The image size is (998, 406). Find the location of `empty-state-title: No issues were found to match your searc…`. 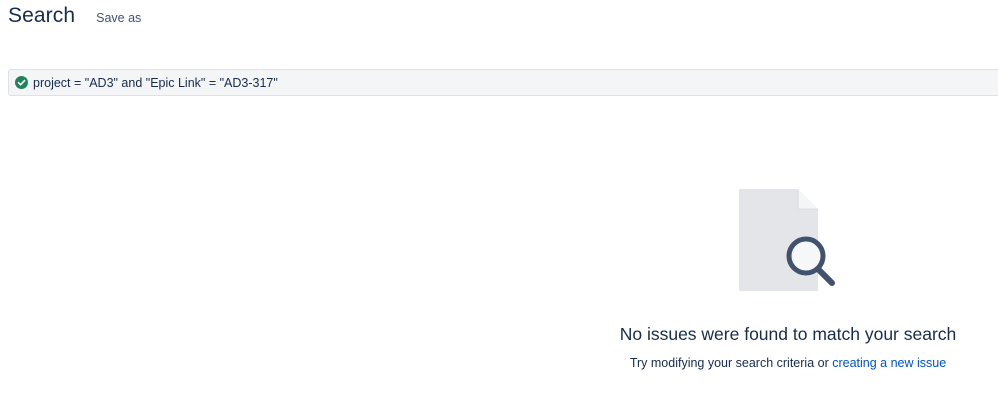

empty-state-title: No issues were found to match your searc… is located at coordinates (788, 334).